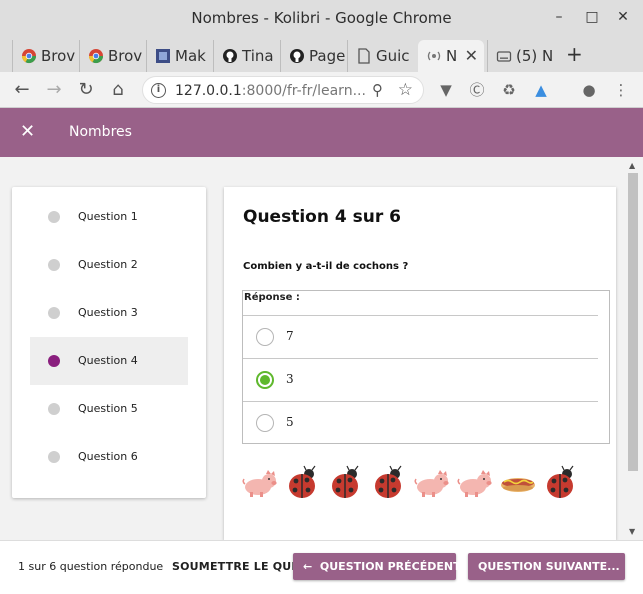 The width and height of the screenshot is (643, 594). What do you see at coordinates (632, 165) in the screenshot?
I see `scroll-up-icon: ▲` at bounding box center [632, 165].